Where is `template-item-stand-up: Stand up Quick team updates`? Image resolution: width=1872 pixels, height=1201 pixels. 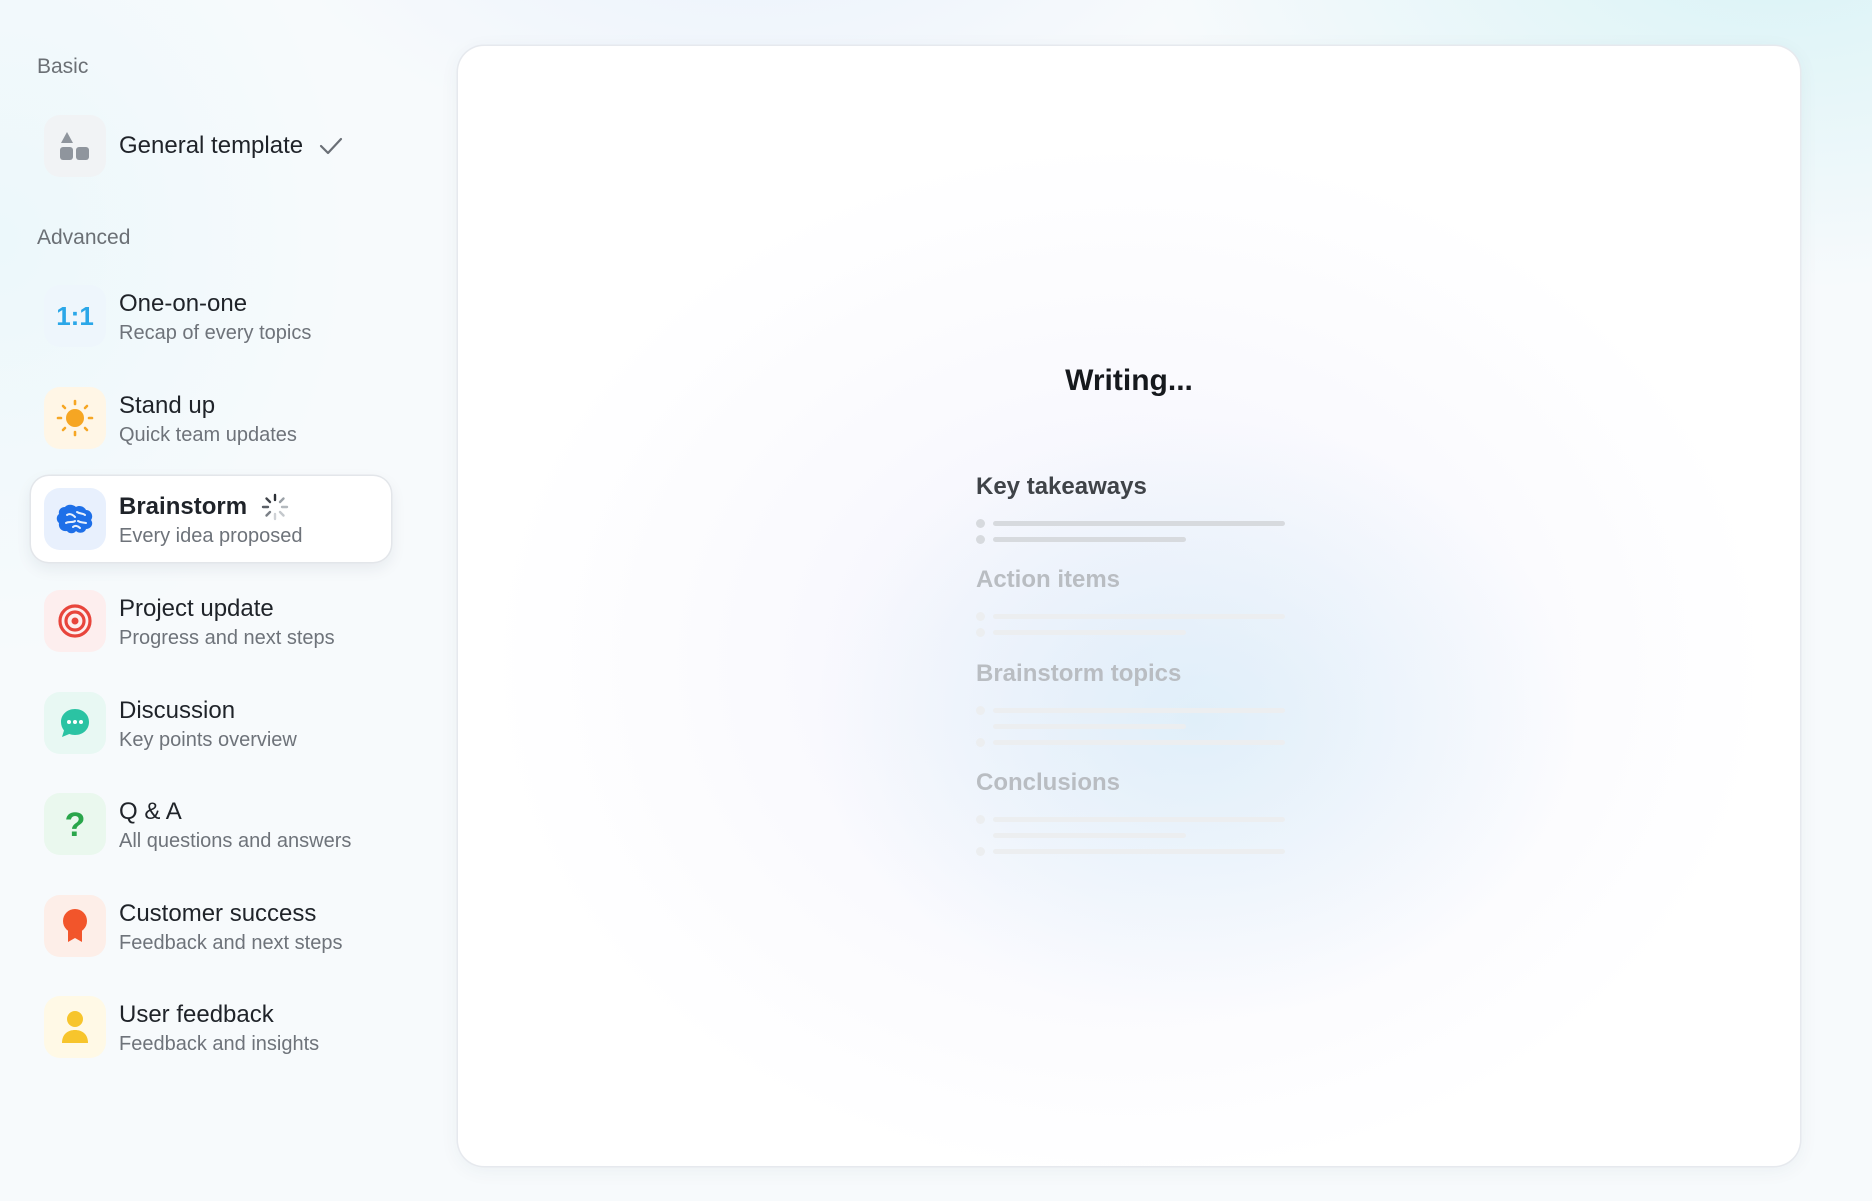
template-item-stand-up: Stand up Quick team updates is located at coordinates (211, 418).